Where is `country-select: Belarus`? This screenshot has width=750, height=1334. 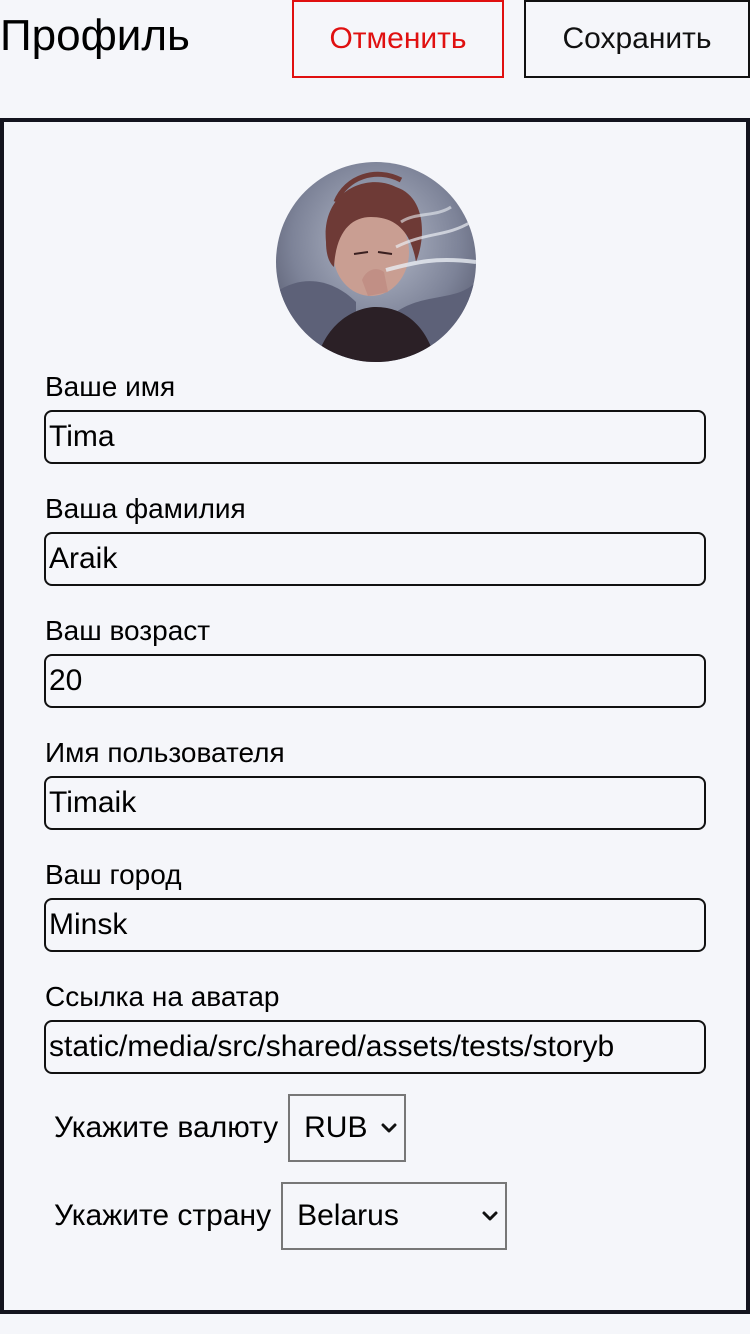 country-select: Belarus is located at coordinates (394, 1216).